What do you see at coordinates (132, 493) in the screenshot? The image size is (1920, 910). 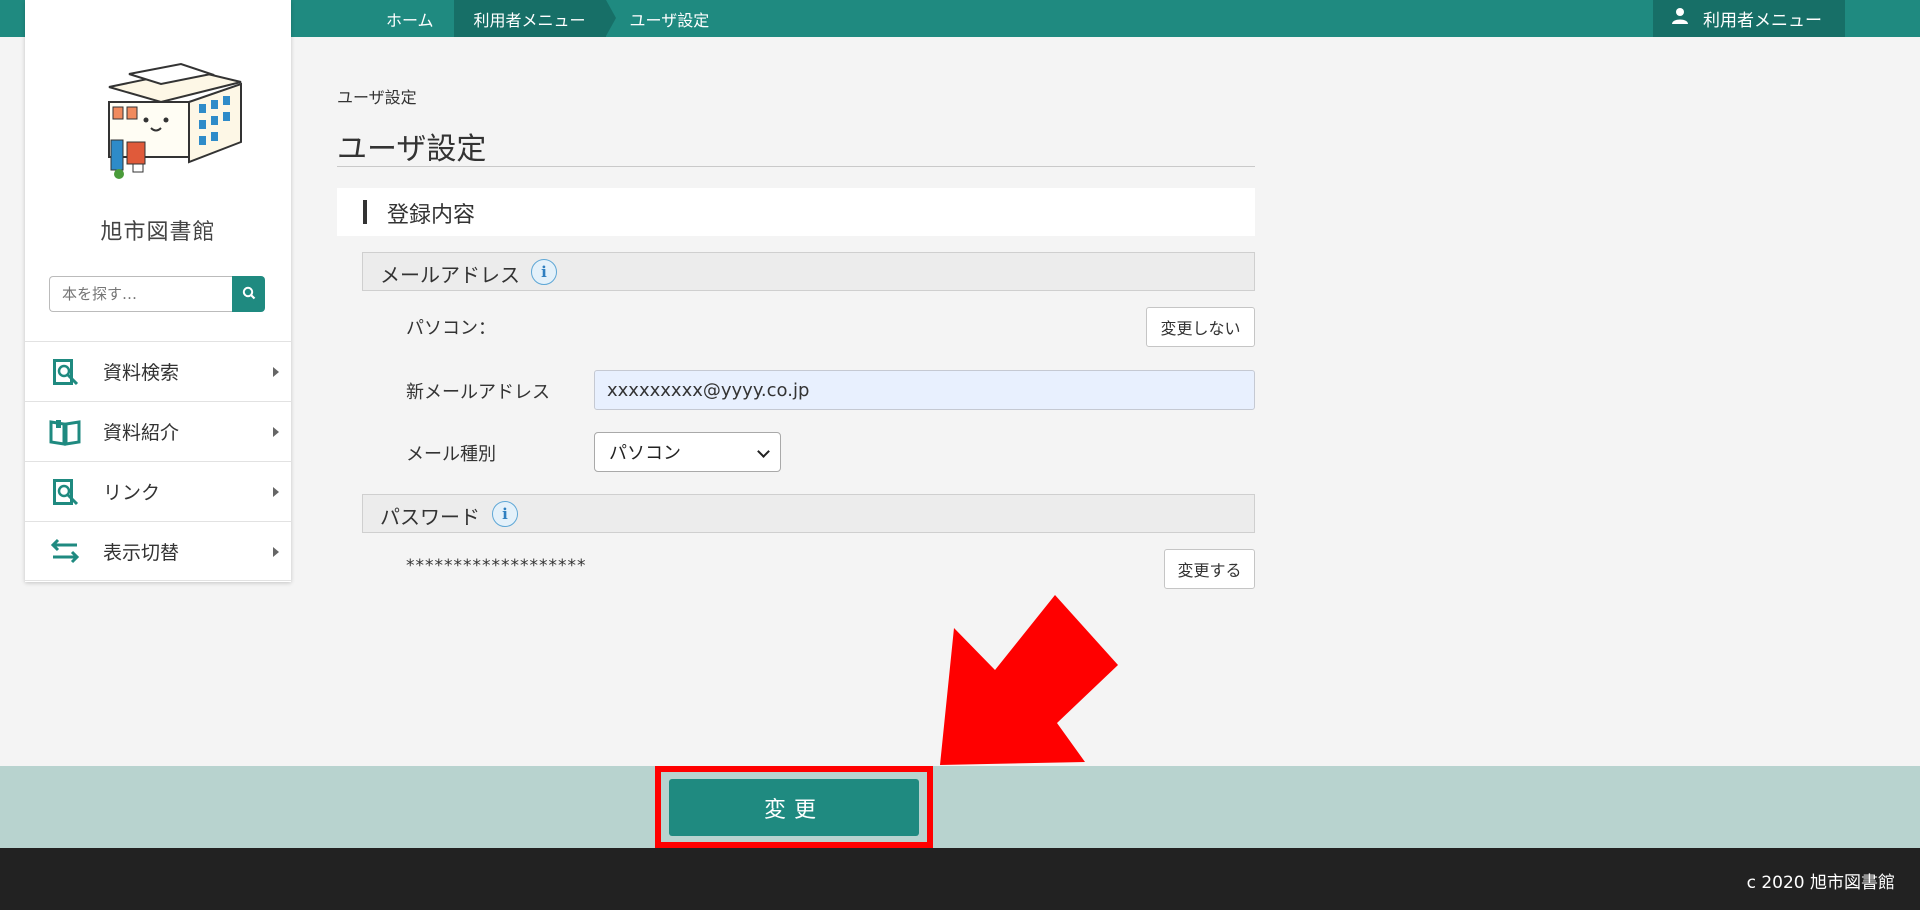 I see `sidebar-item-label: リンク` at bounding box center [132, 493].